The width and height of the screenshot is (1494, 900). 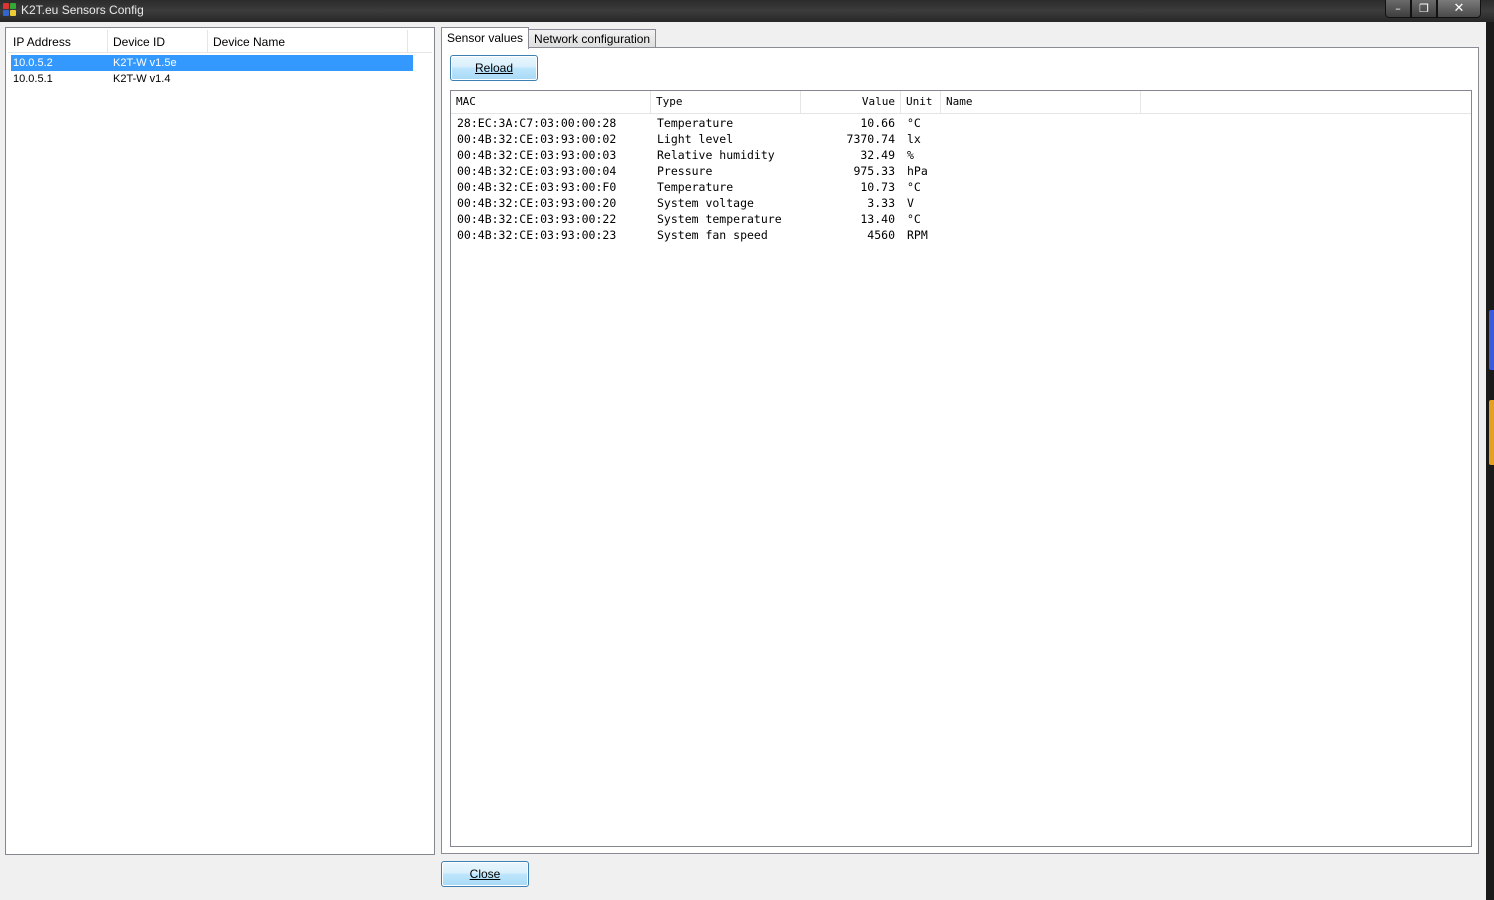 What do you see at coordinates (910, 155) in the screenshot?
I see `sensor-unit: %` at bounding box center [910, 155].